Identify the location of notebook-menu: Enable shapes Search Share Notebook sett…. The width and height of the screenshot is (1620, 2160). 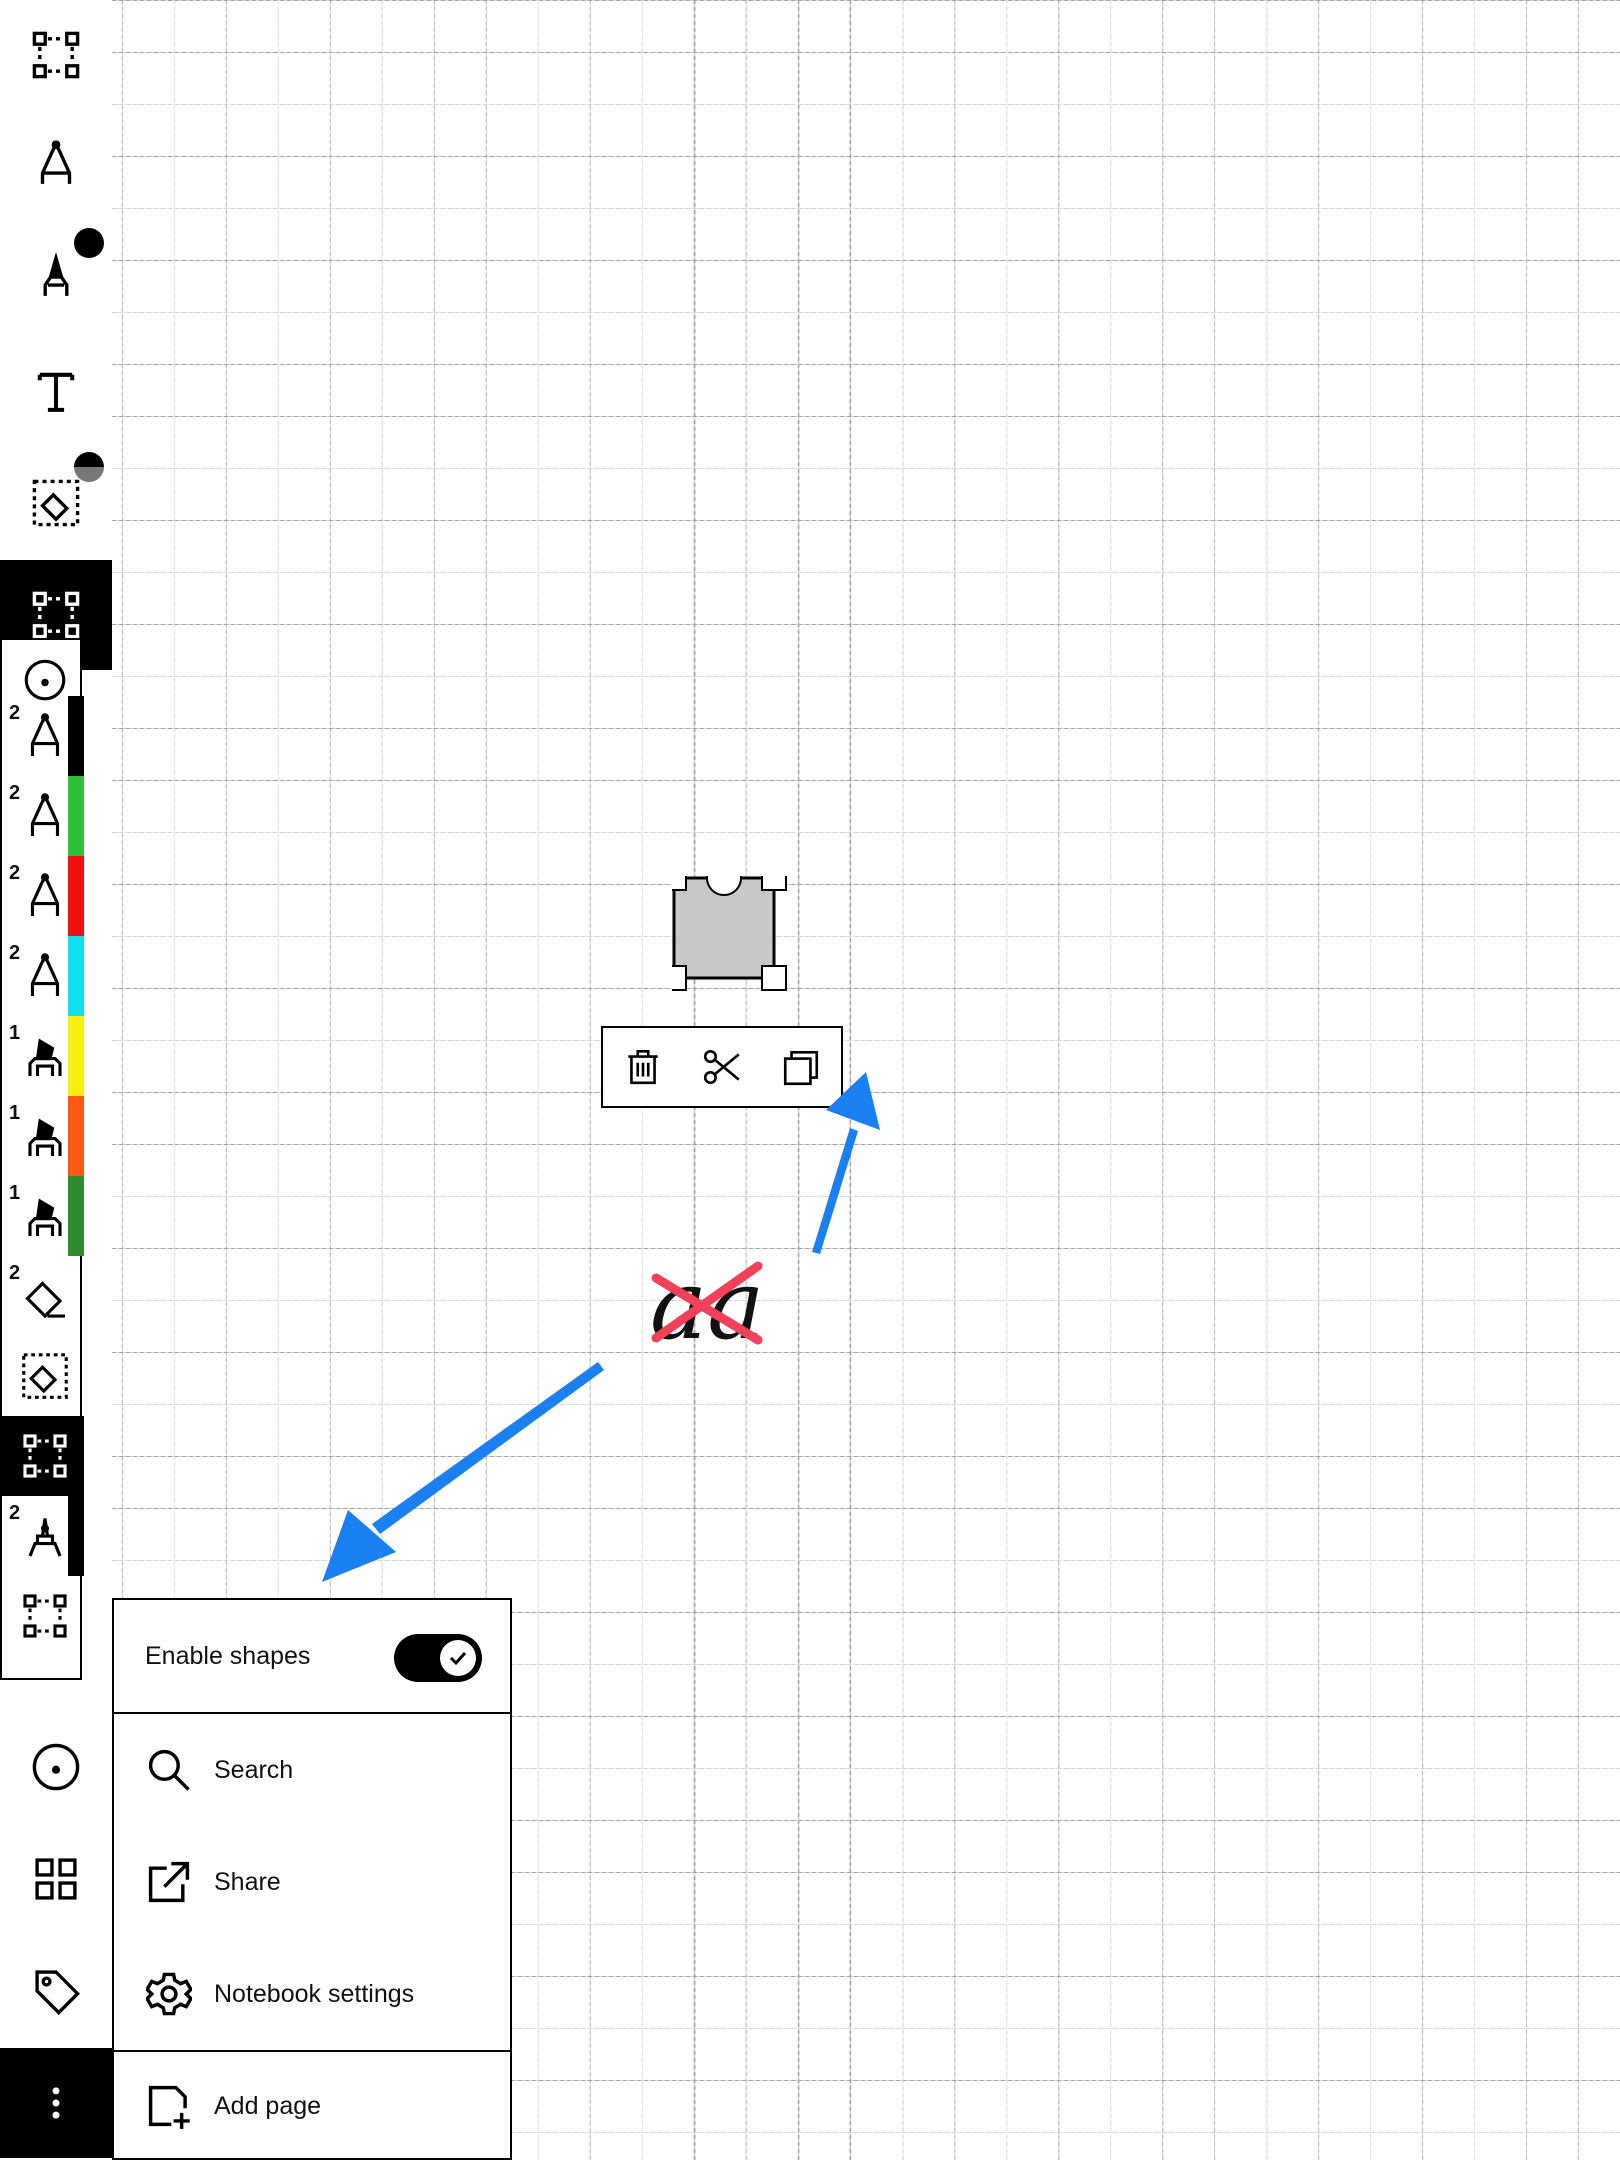
(312, 1879).